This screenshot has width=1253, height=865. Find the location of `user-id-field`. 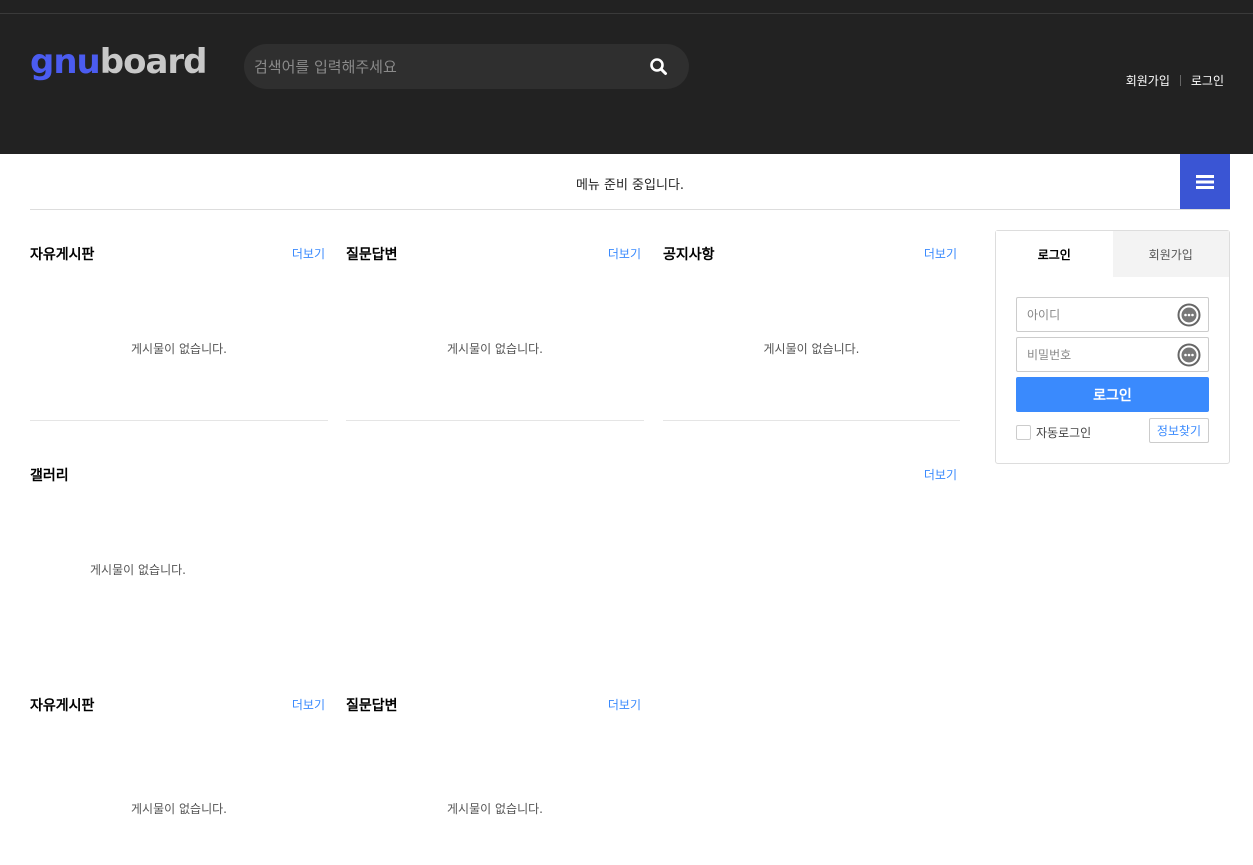

user-id-field is located at coordinates (1112, 314).